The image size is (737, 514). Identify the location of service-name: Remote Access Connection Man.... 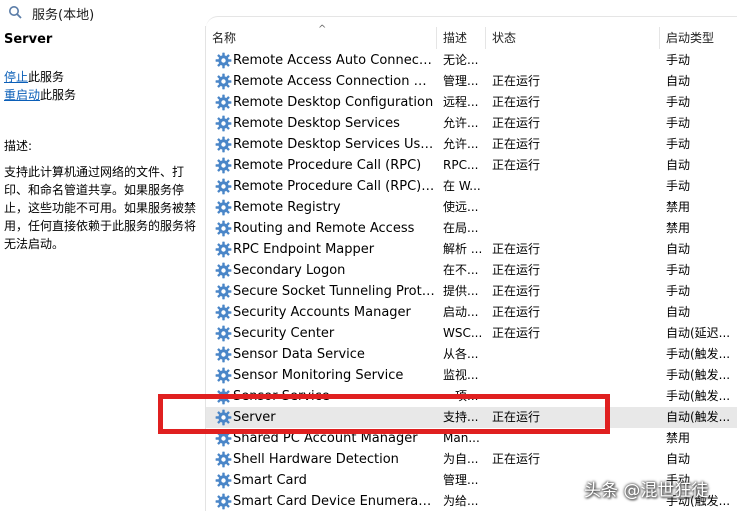
(334, 81).